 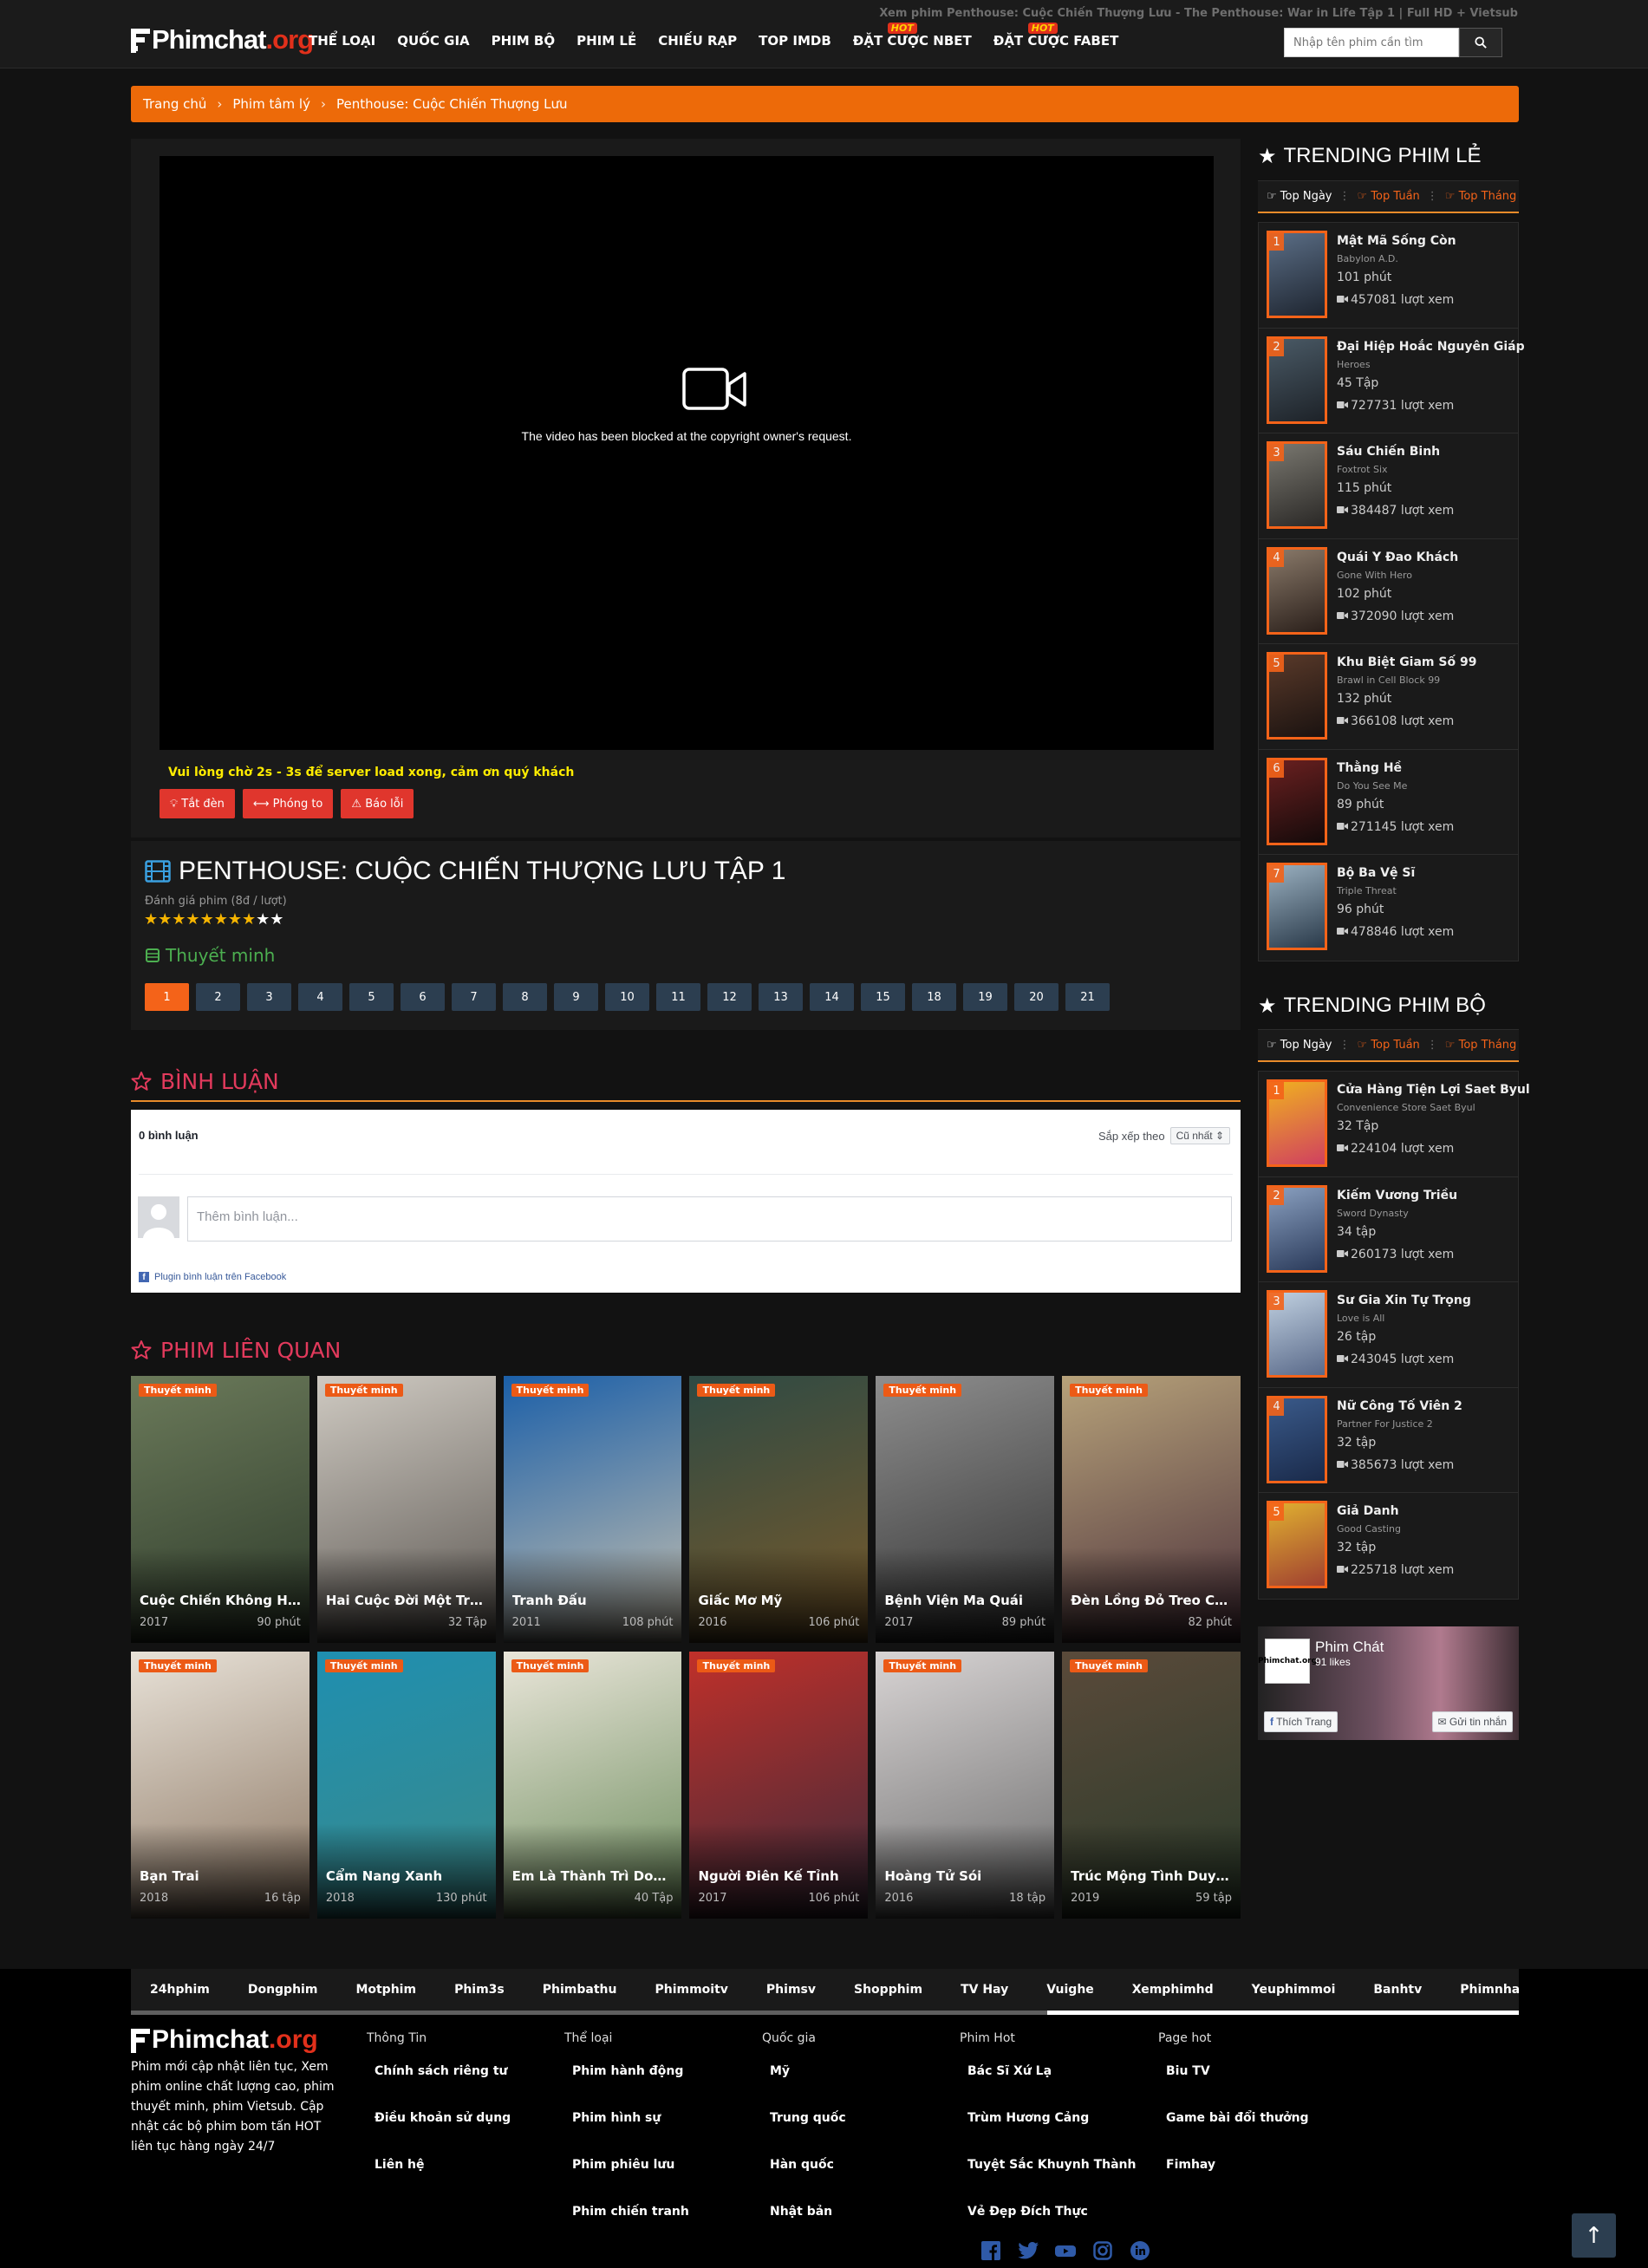 What do you see at coordinates (386, 1990) in the screenshot?
I see `partner-link: Motphim` at bounding box center [386, 1990].